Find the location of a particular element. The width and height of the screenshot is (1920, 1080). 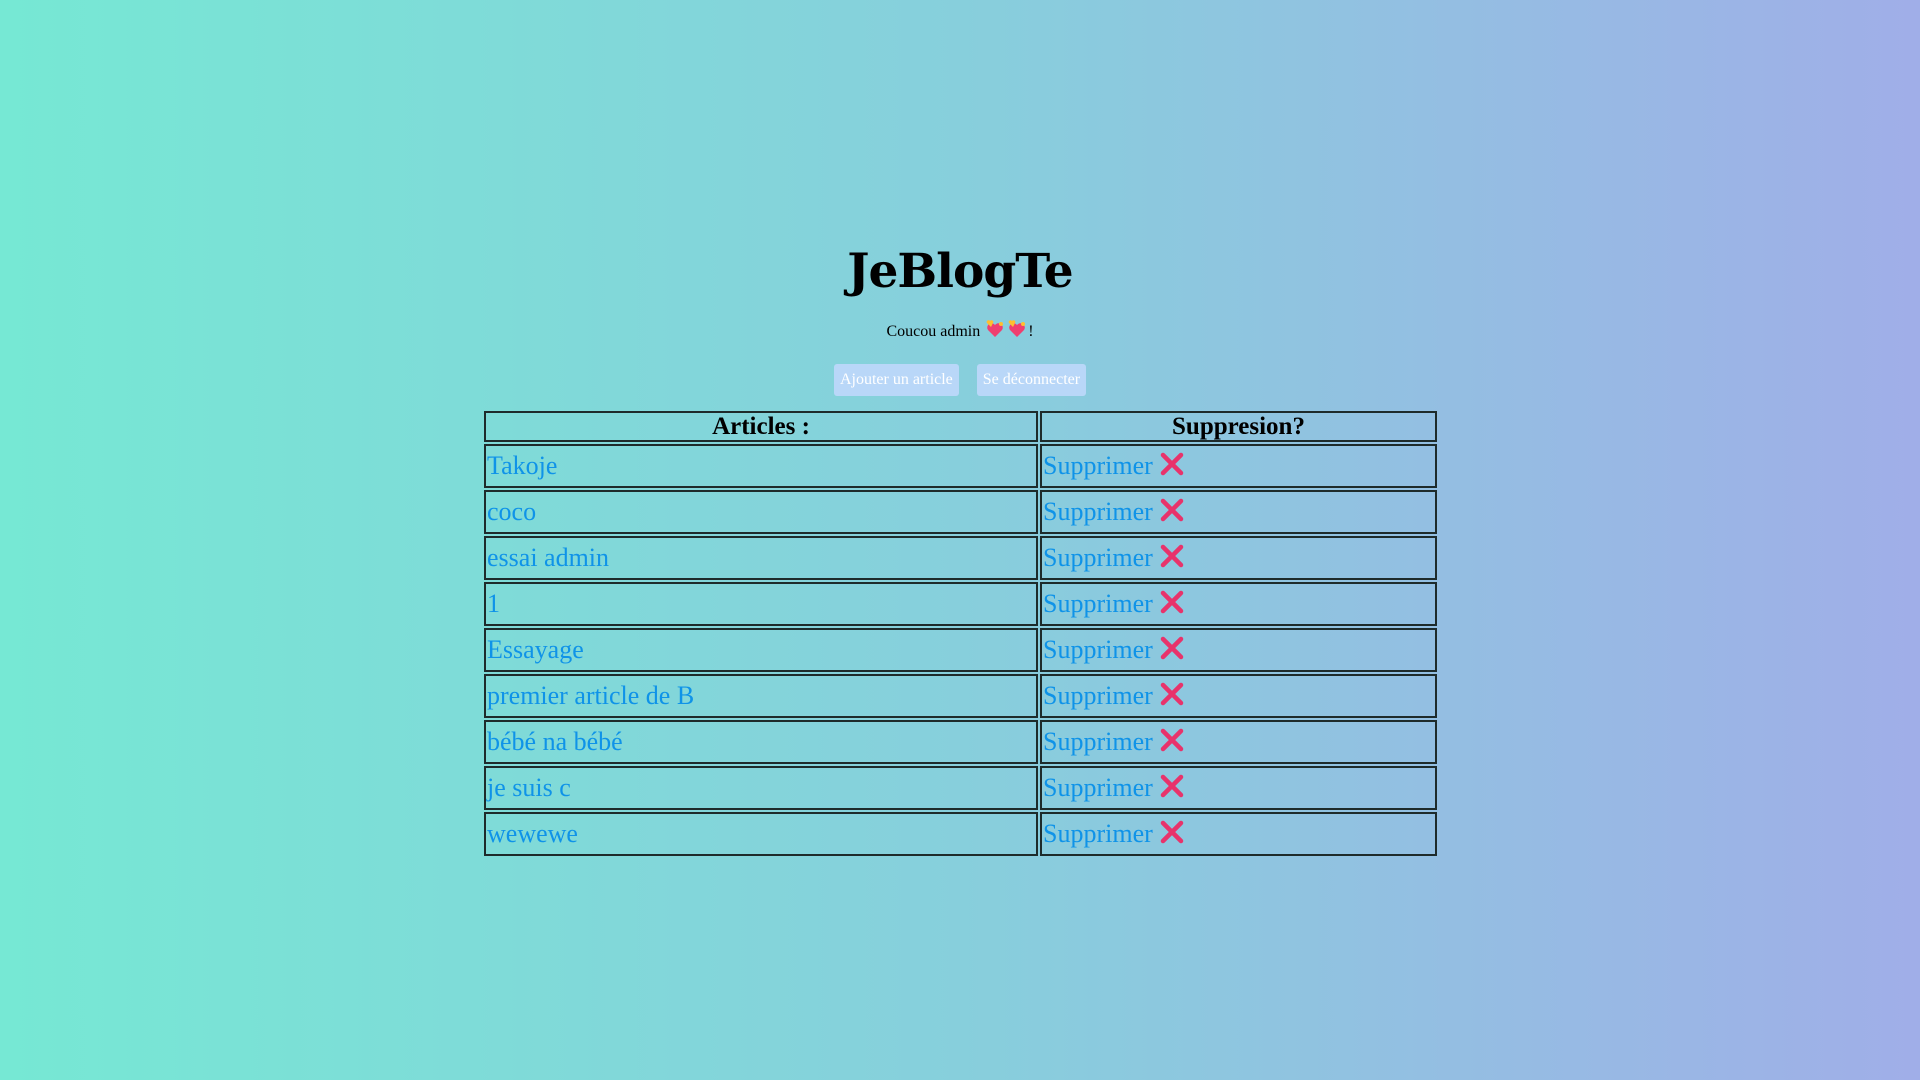

table-row: wewewe Supprimer is located at coordinates (960, 834).